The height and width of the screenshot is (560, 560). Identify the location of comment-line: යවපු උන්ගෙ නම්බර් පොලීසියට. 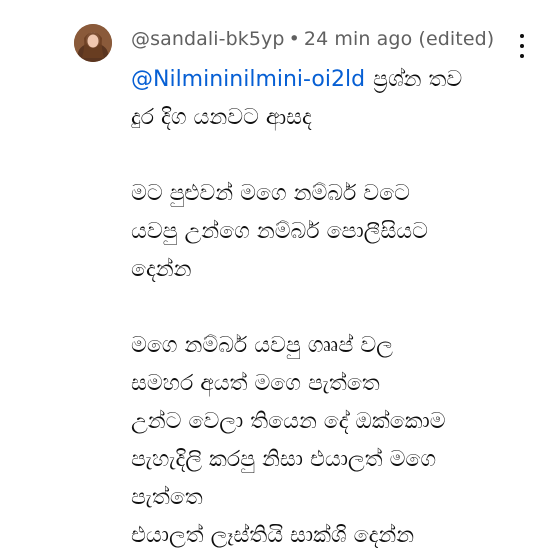
(279, 231).